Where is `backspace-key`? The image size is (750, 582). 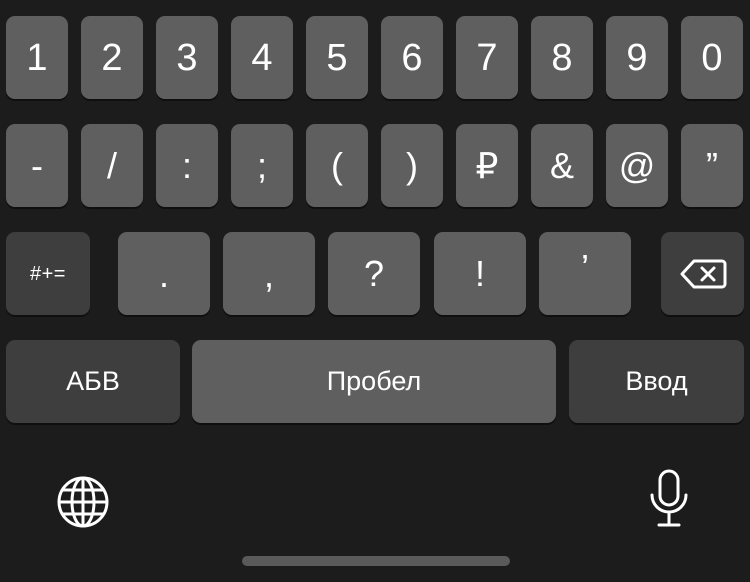 backspace-key is located at coordinates (702, 273).